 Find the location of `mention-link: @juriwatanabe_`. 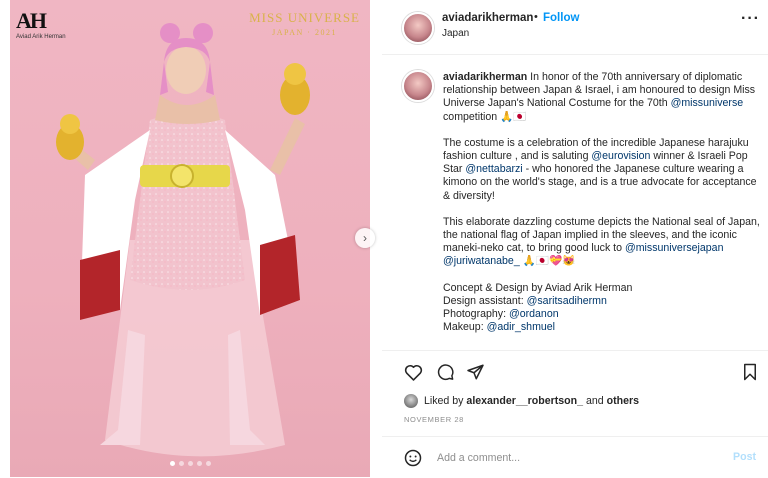

mention-link: @juriwatanabe_ is located at coordinates (481, 261).